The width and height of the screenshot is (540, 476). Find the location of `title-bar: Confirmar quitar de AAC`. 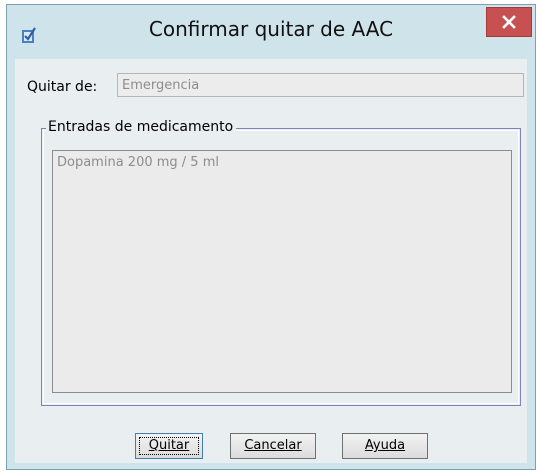

title-bar: Confirmar quitar de AAC is located at coordinates (271, 32).